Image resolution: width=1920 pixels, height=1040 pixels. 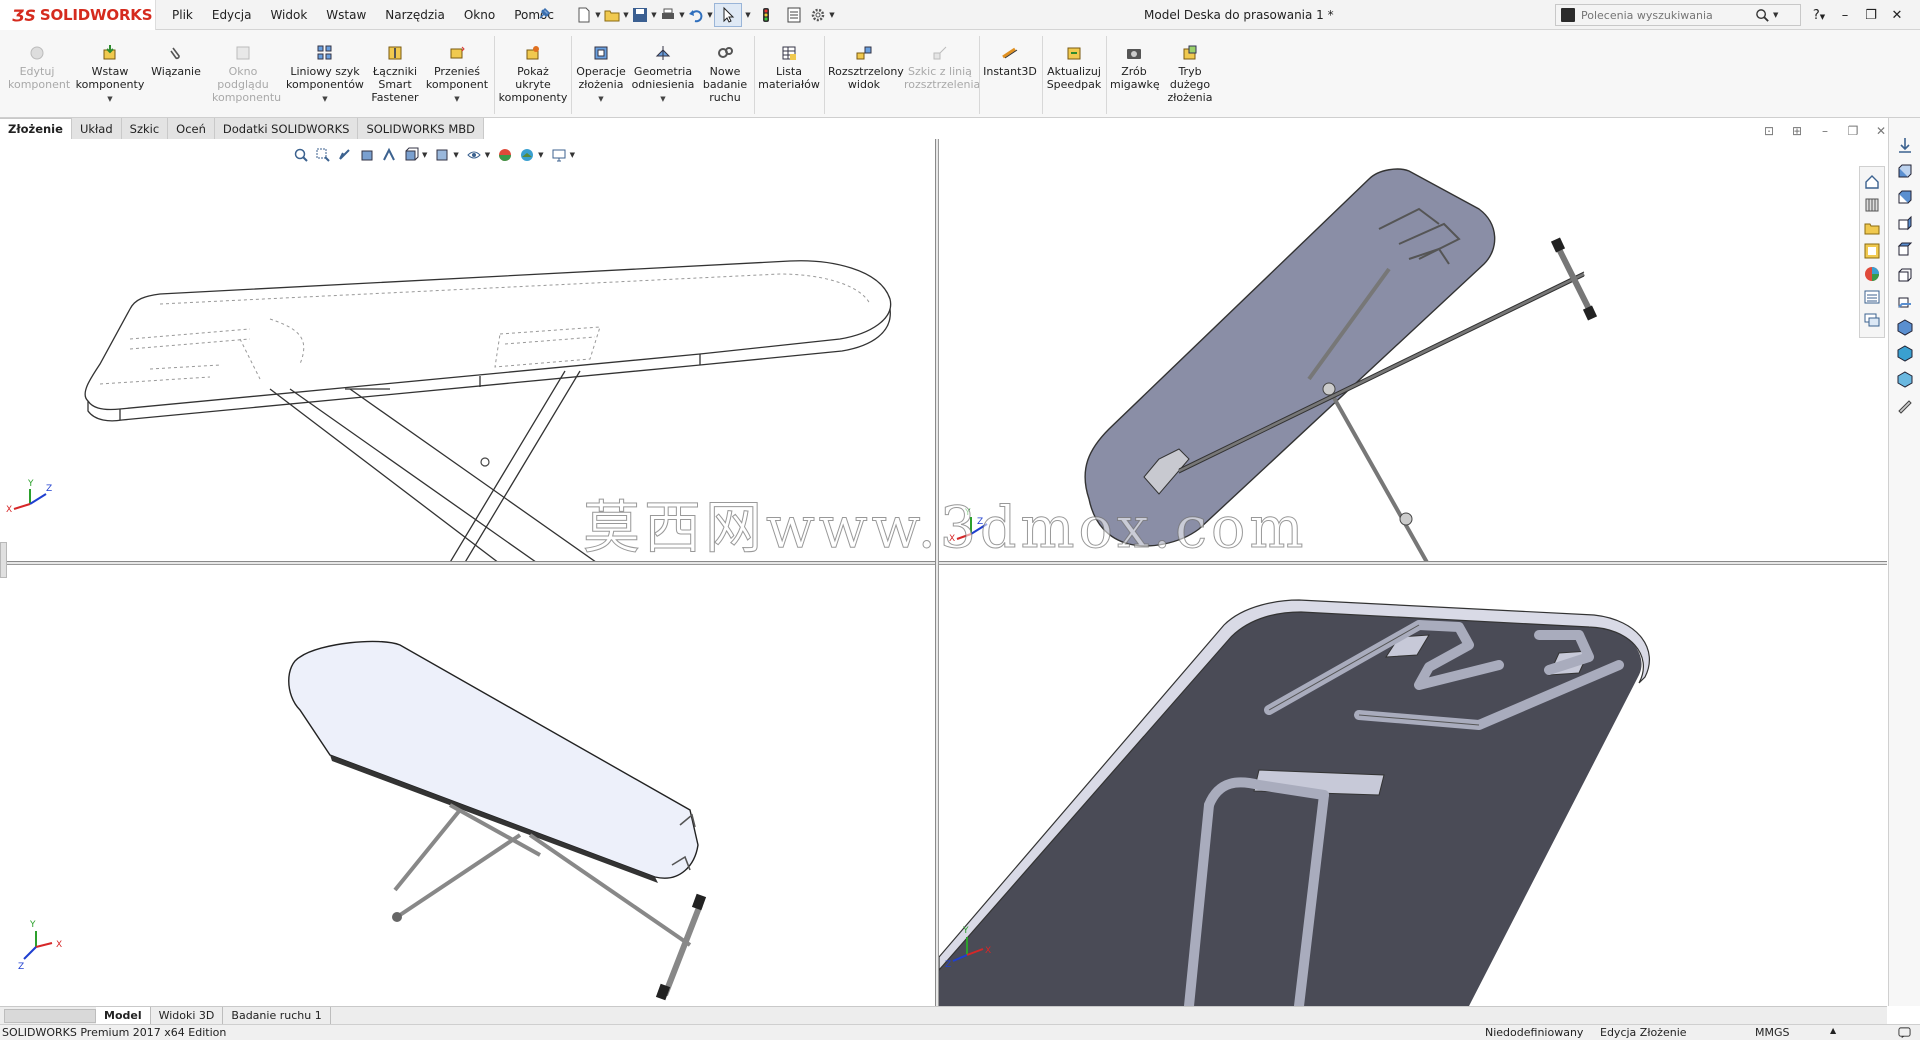 I want to click on new-motion-study-button: Nowe badanie ruchu, so click(x=725, y=74).